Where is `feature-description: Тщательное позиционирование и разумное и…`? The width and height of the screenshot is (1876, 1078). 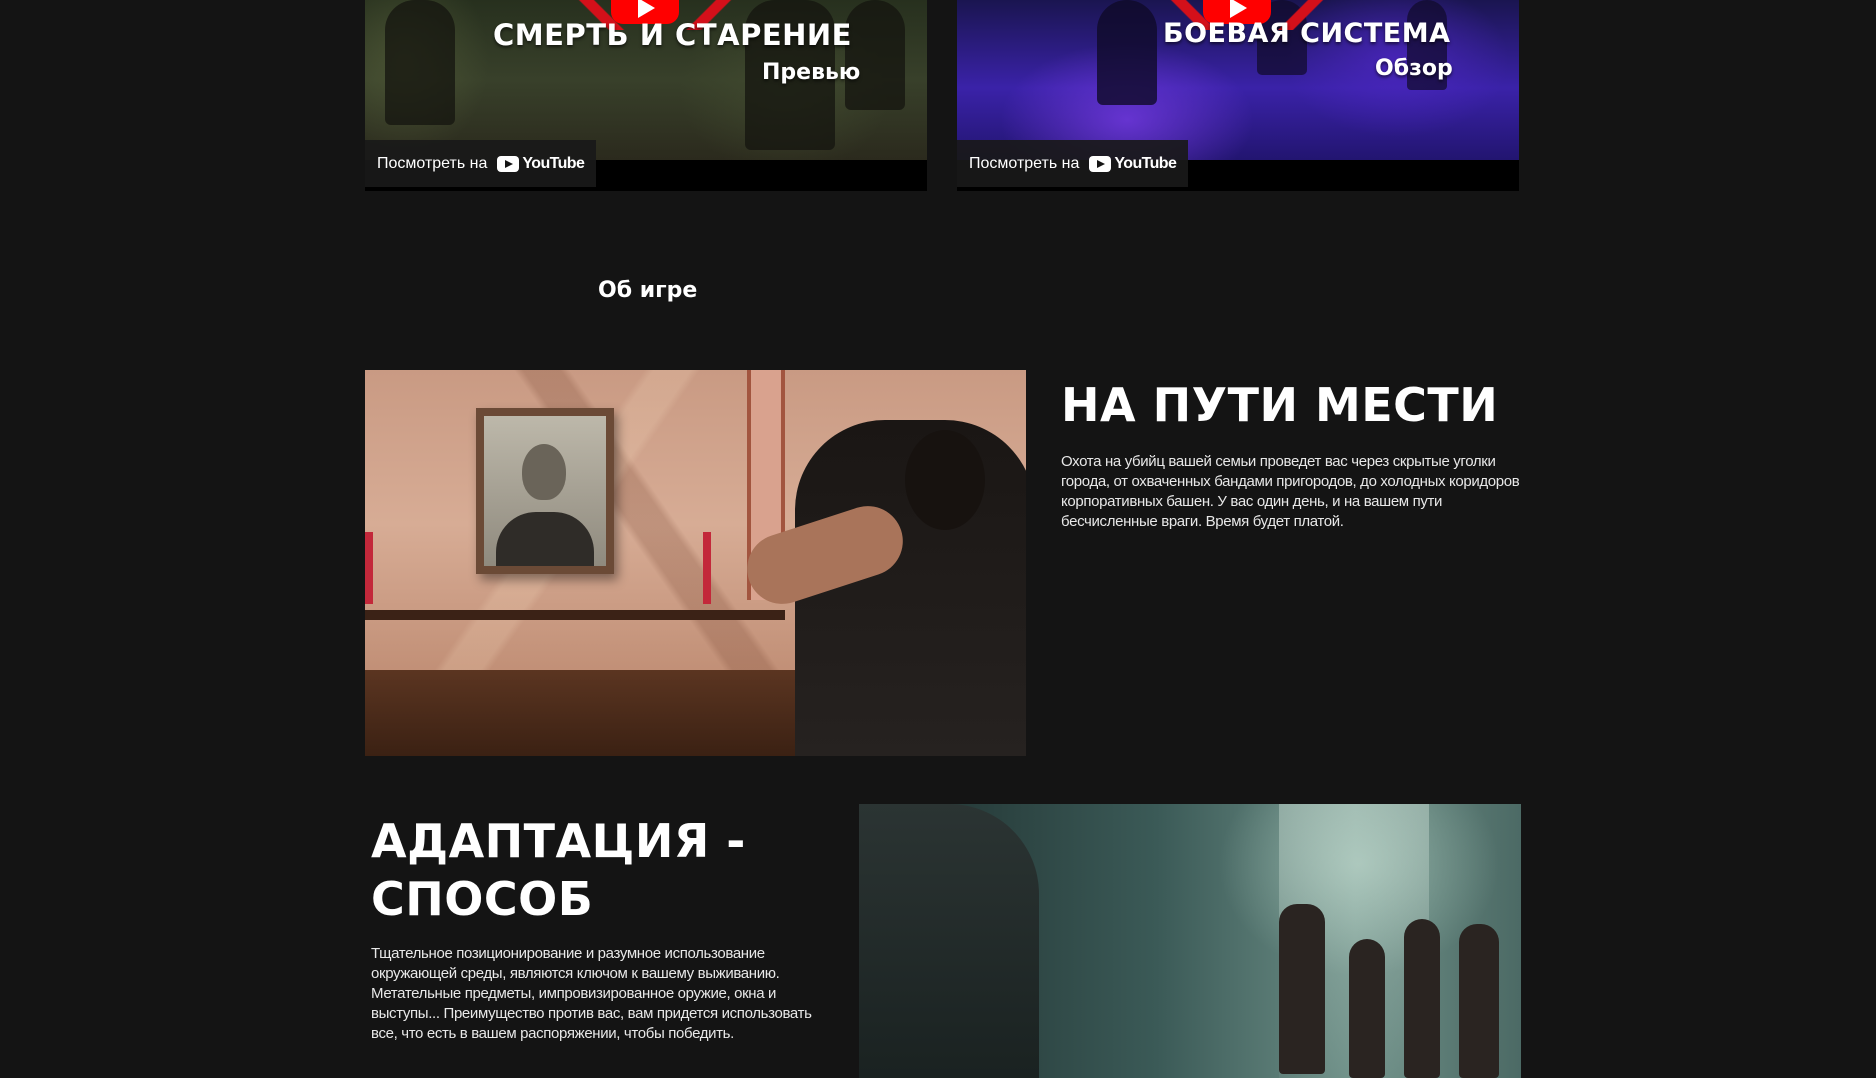 feature-description: Тщательное позиционирование и разумное и… is located at coordinates (591, 993).